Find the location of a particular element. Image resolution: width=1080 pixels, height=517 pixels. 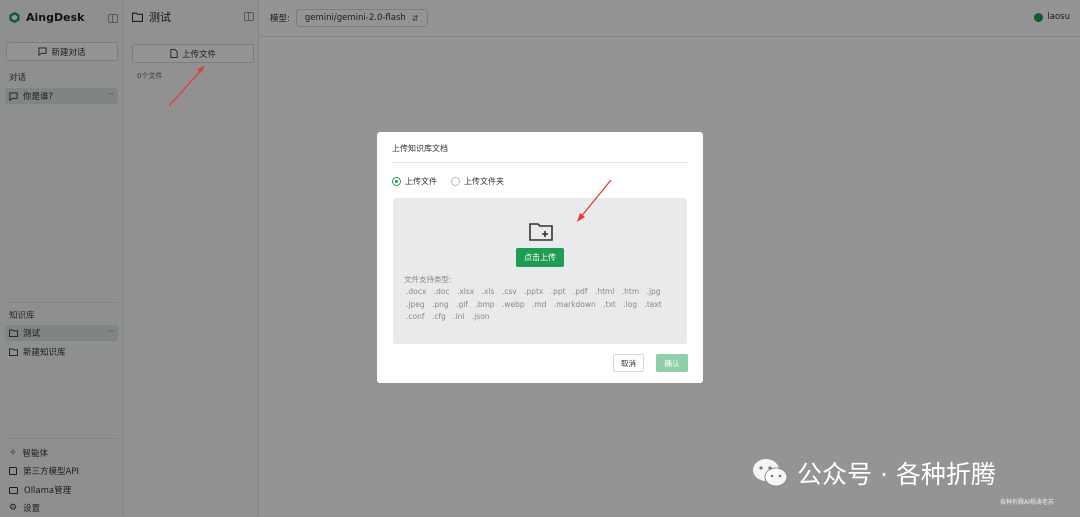

file-type: .pdf is located at coordinates (580, 291).